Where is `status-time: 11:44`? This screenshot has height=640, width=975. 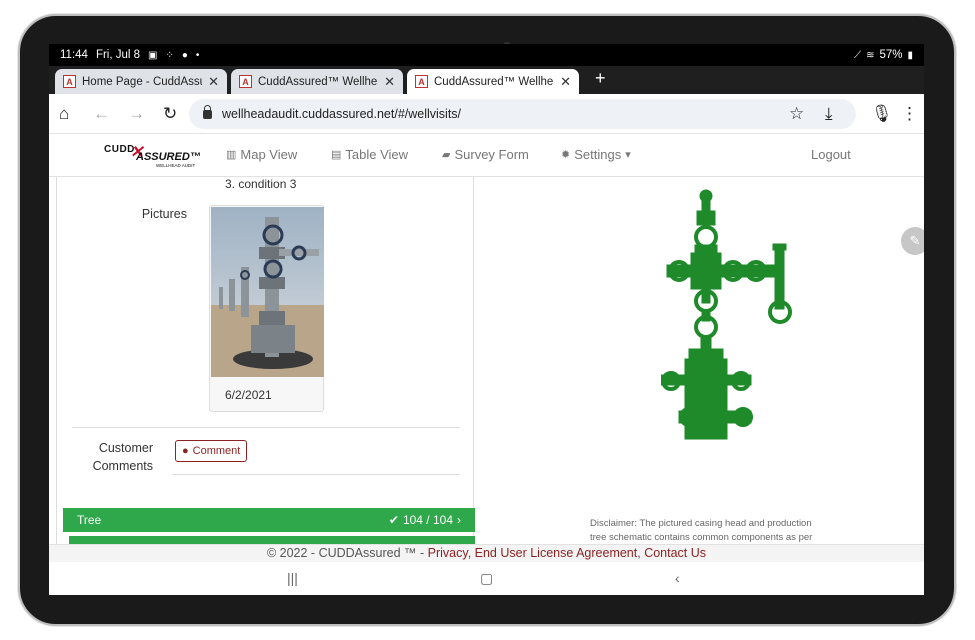 status-time: 11:44 is located at coordinates (74, 55).